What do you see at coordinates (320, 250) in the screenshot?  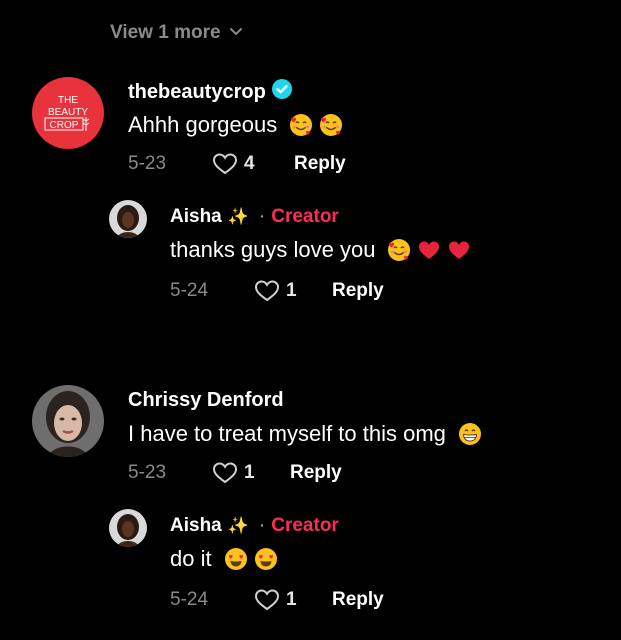 I see `reply-text: thanks guys love you` at bounding box center [320, 250].